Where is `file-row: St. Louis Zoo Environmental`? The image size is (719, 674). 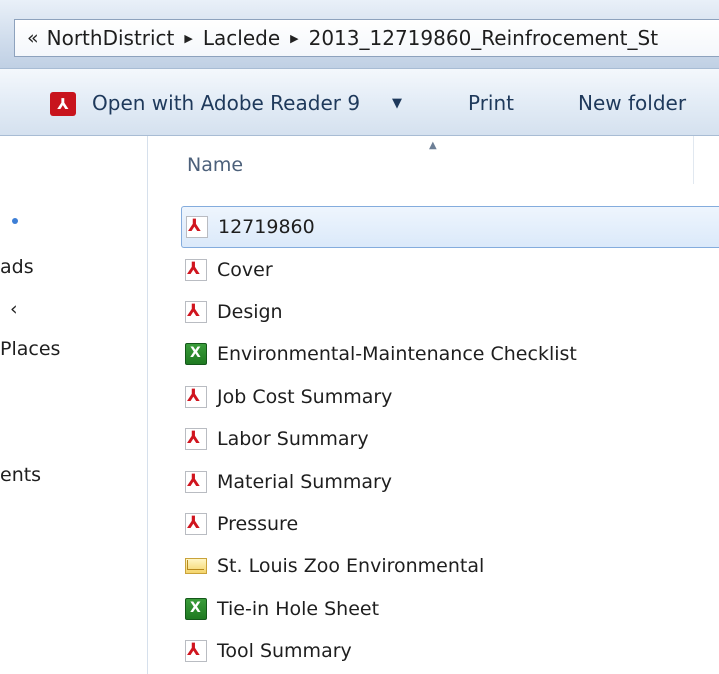 file-row: St. Louis Zoo Environmental is located at coordinates (450, 566).